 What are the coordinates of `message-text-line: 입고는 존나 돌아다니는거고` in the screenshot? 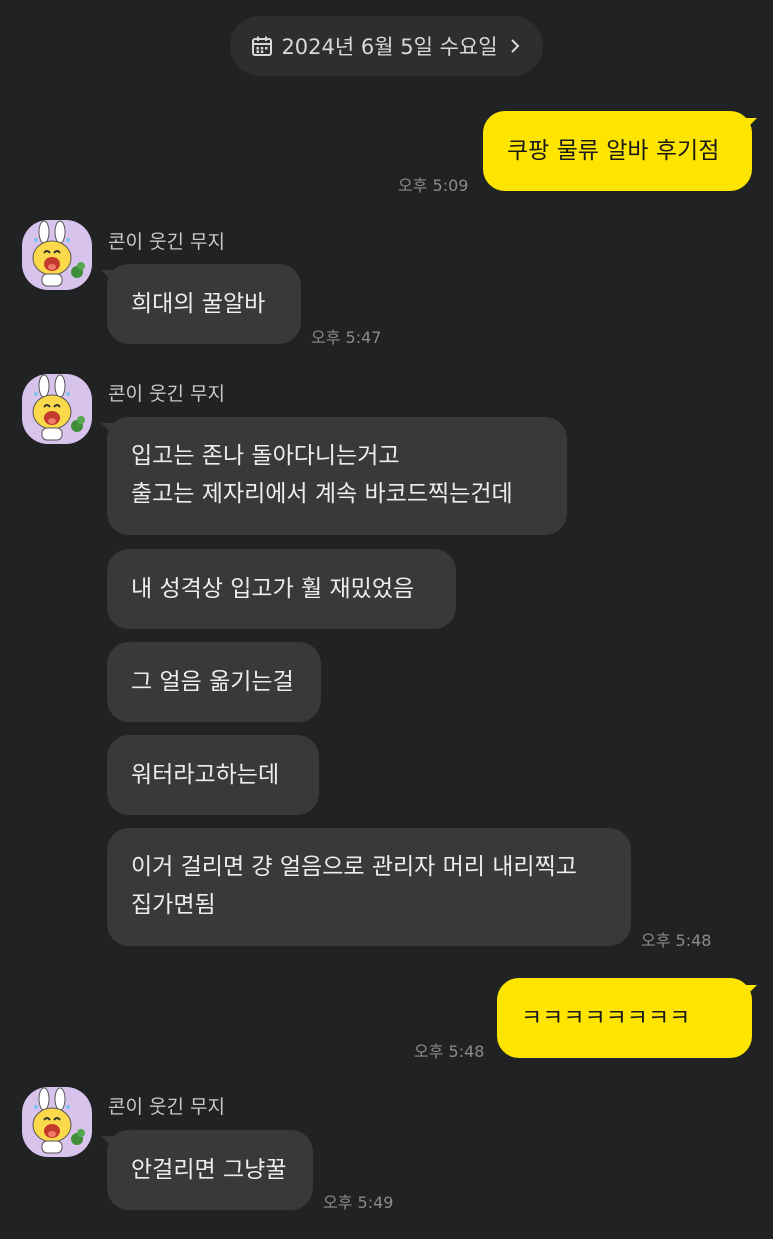 It's located at (265, 456).